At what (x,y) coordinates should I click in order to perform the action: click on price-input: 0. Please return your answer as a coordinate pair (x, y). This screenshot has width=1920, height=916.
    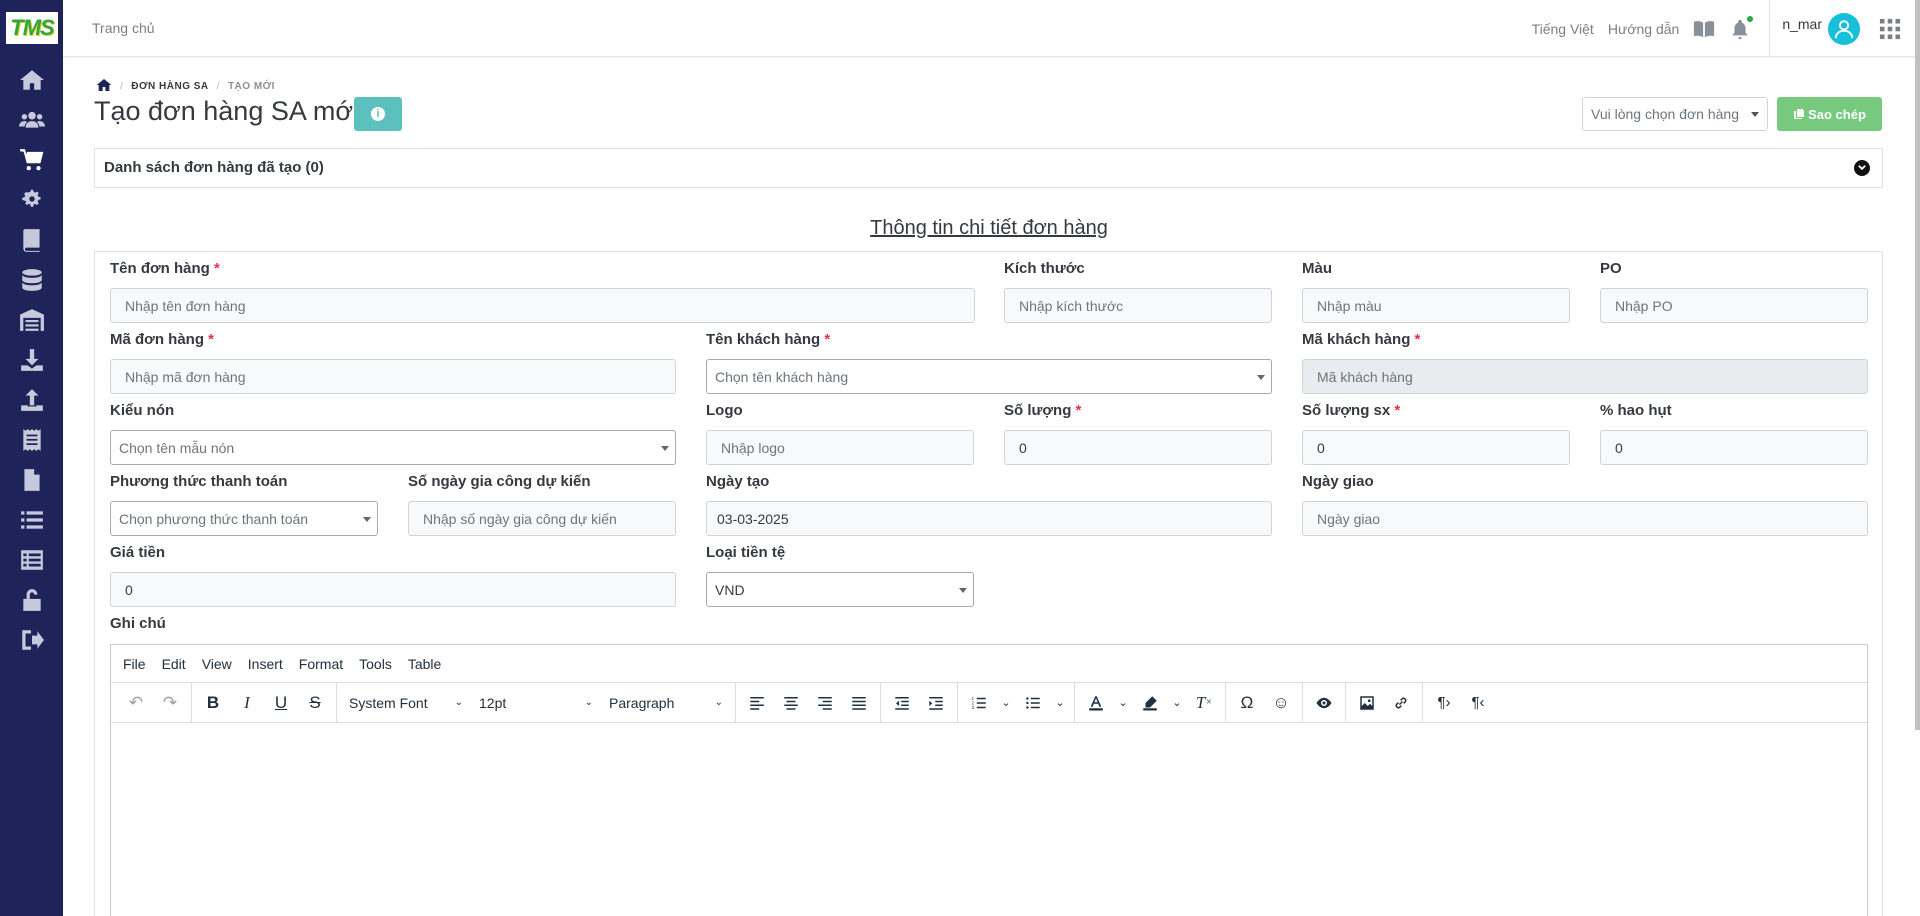
    Looking at the image, I should click on (393, 589).